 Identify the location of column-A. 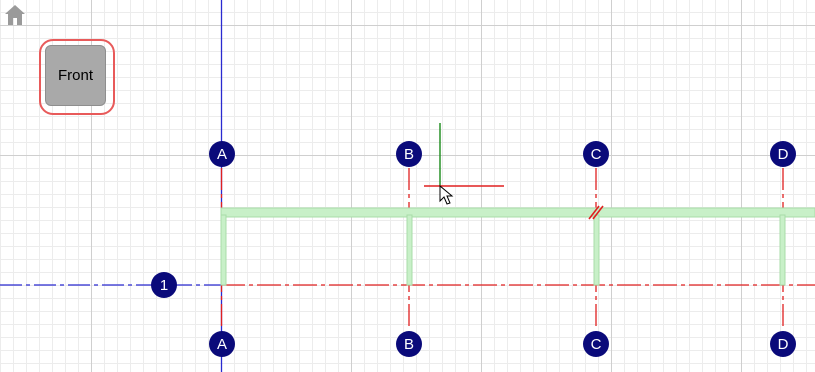
(223, 250).